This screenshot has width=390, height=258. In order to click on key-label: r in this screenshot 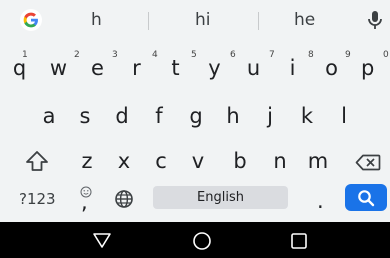, I will do `click(136, 68)`.